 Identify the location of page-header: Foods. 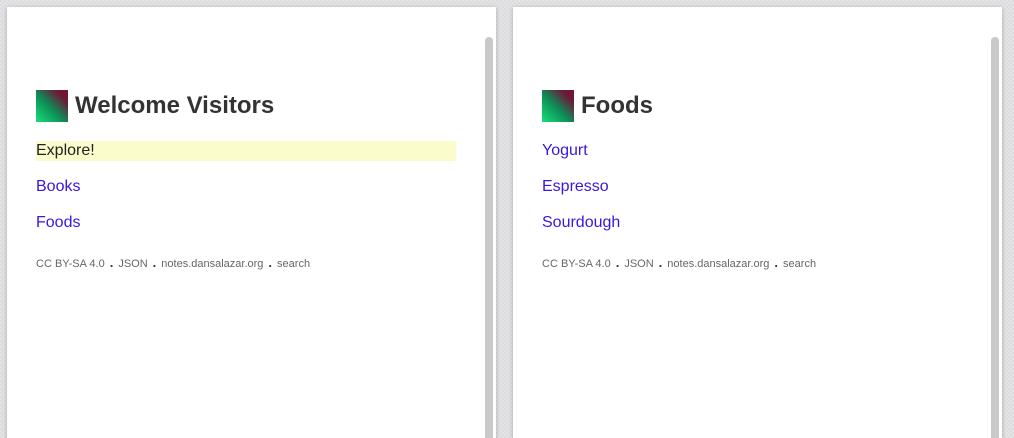
(752, 106).